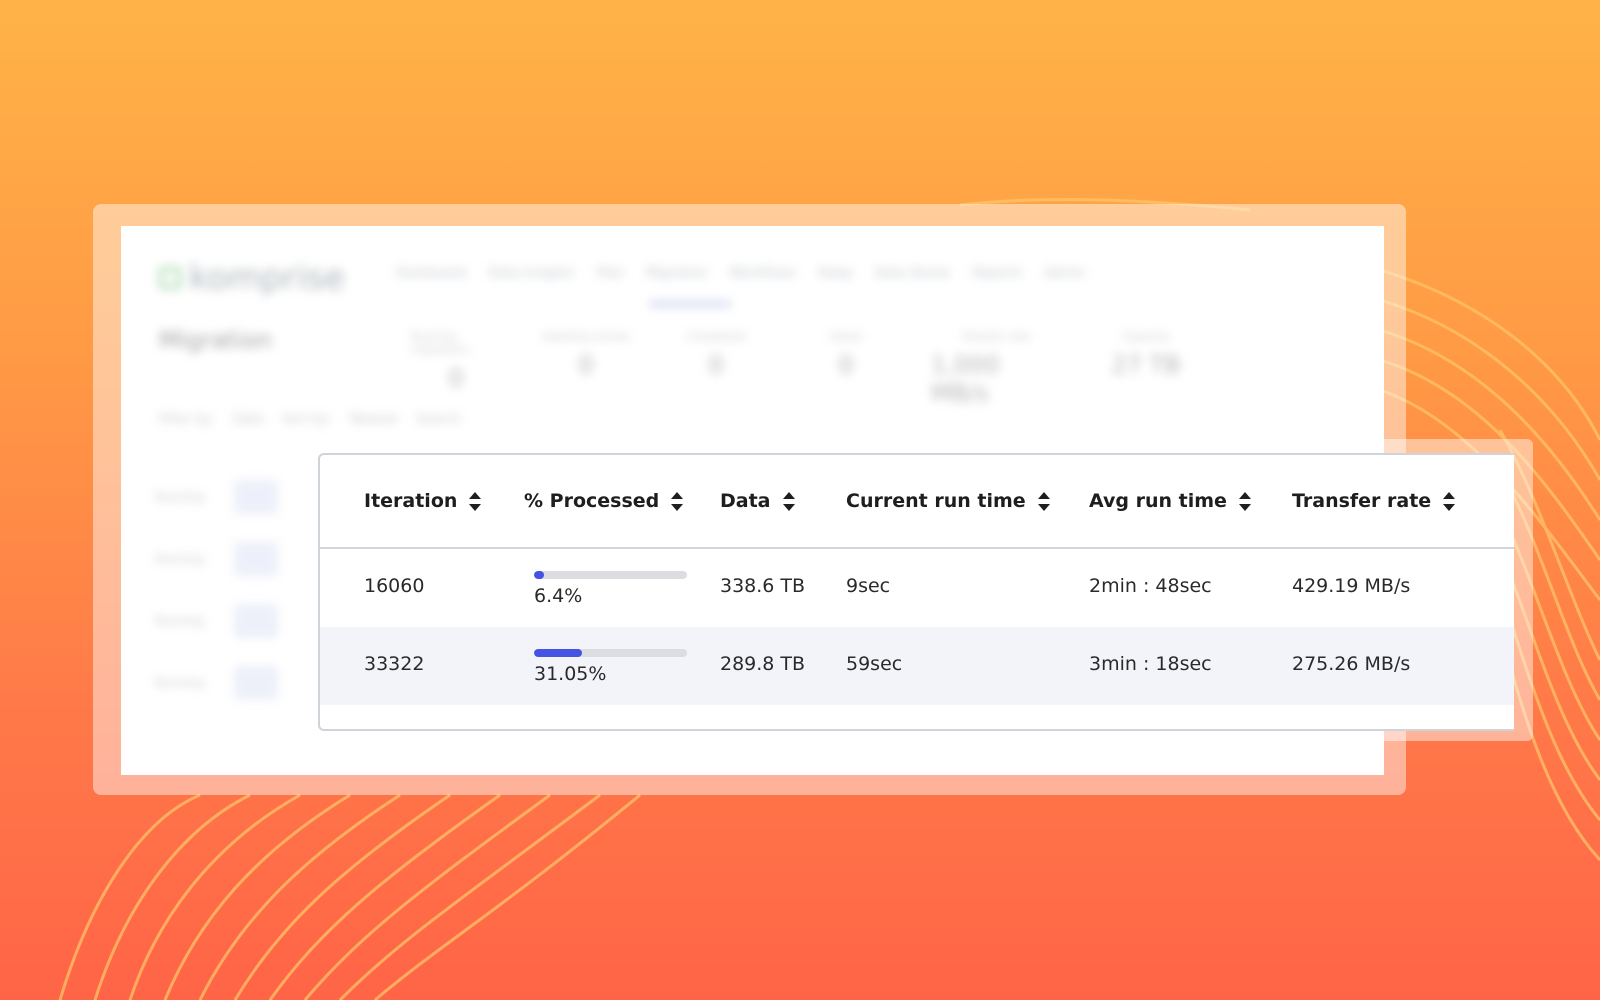 This screenshot has width=1600, height=1000. I want to click on filter-bar: Filter by: Data Sort by: Newest Search, so click(310, 419).